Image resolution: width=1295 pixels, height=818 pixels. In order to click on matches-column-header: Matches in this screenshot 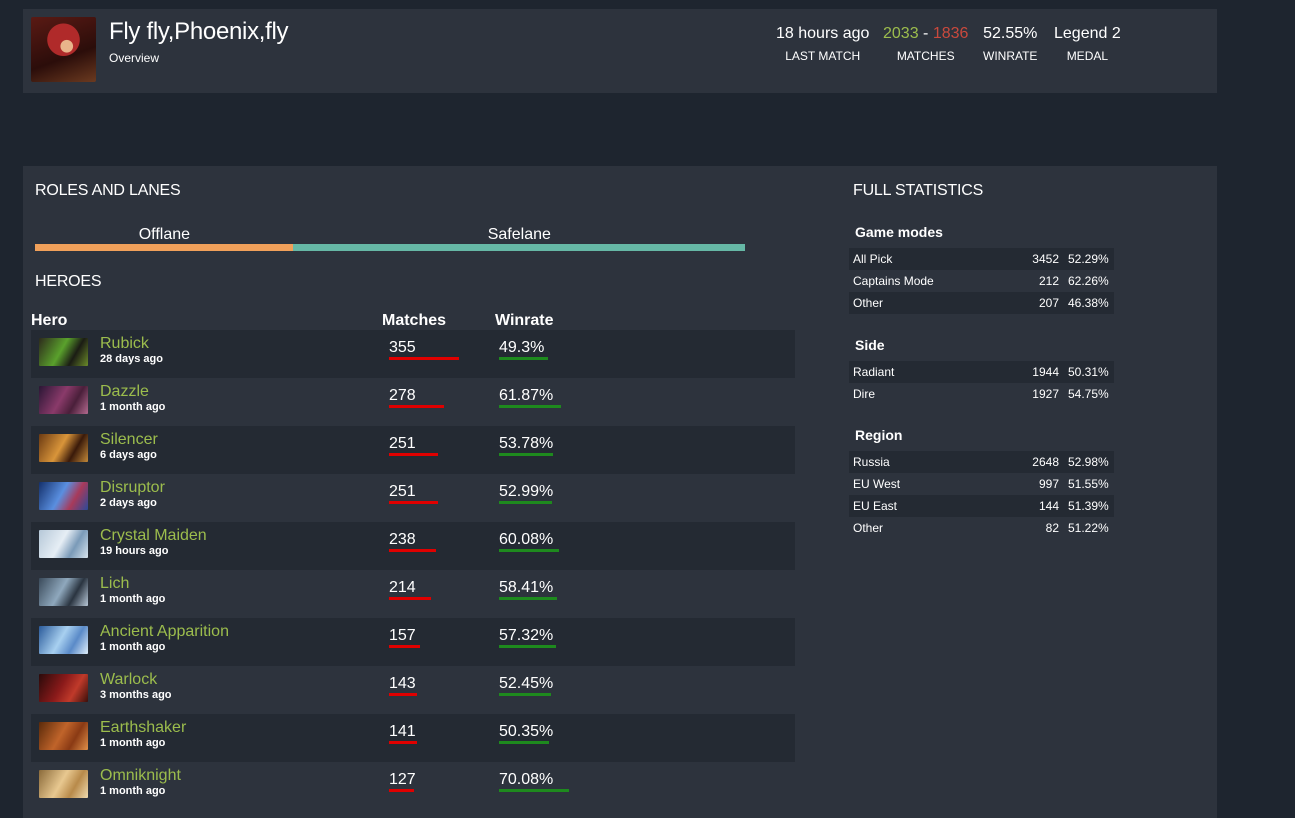, I will do `click(414, 321)`.